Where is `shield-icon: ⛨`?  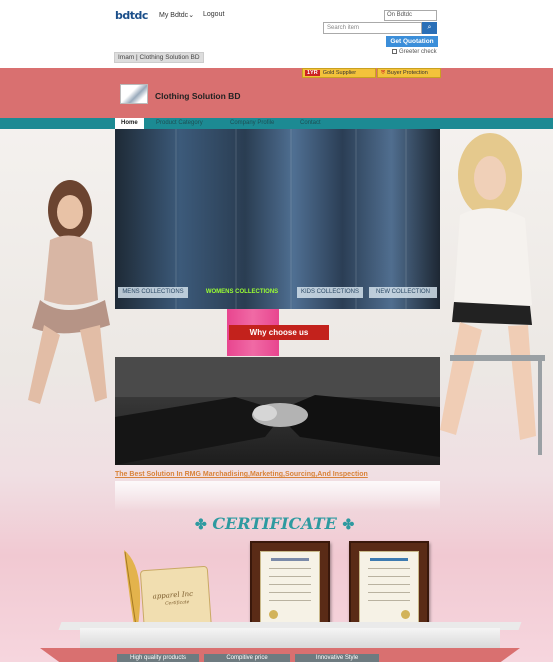
shield-icon: ⛨ is located at coordinates (383, 73).